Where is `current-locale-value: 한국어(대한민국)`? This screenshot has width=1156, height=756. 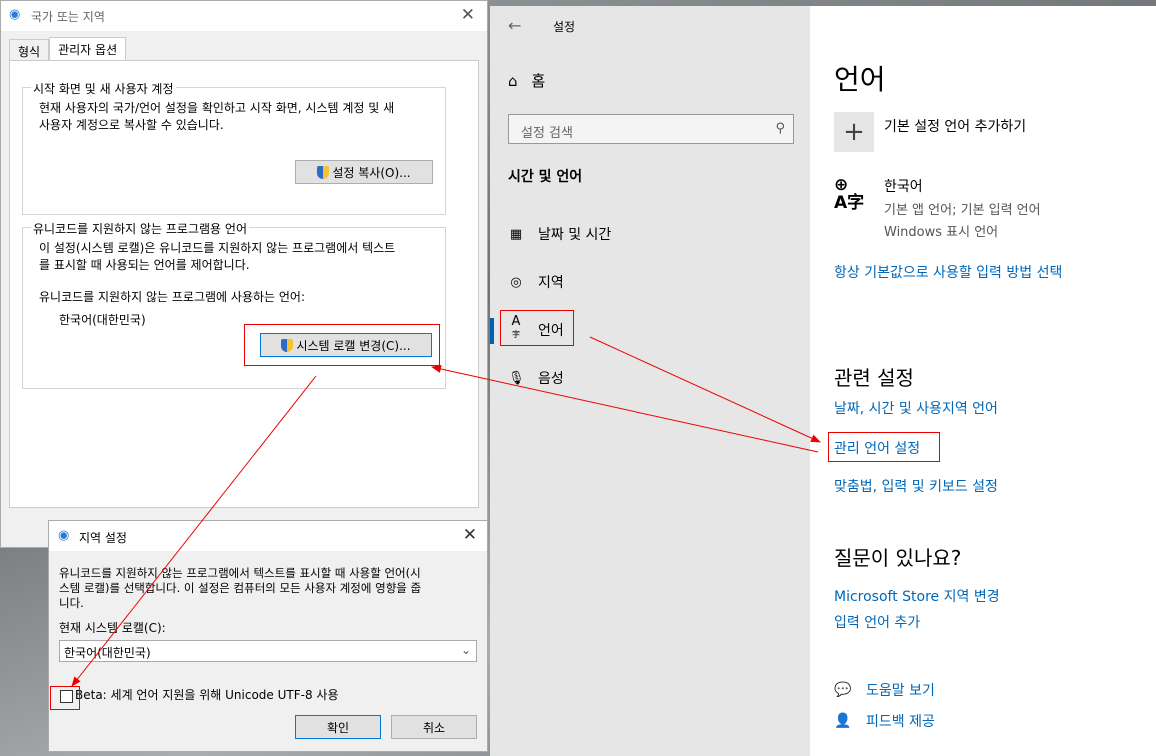 current-locale-value: 한국어(대한민국) is located at coordinates (107, 653).